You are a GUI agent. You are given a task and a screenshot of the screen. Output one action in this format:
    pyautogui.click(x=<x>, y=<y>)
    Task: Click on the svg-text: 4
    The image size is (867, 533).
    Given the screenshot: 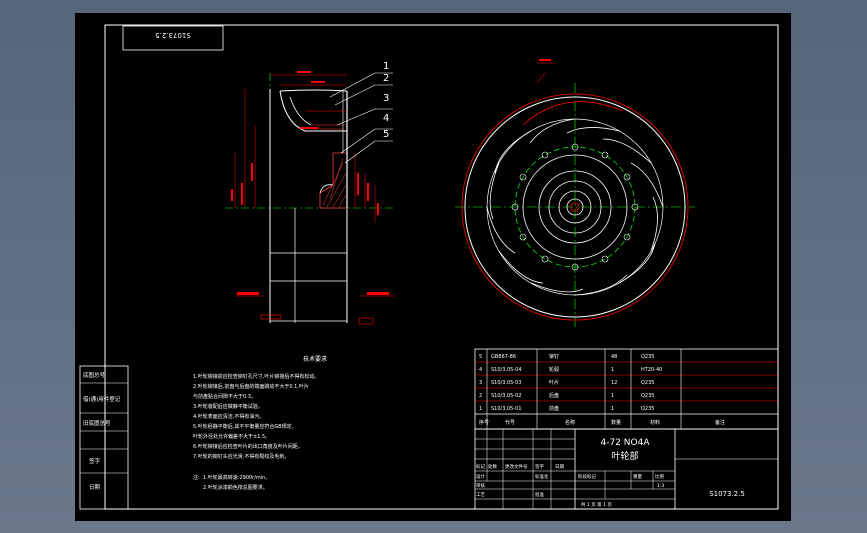 What is the action you would take?
    pyautogui.click(x=480, y=370)
    